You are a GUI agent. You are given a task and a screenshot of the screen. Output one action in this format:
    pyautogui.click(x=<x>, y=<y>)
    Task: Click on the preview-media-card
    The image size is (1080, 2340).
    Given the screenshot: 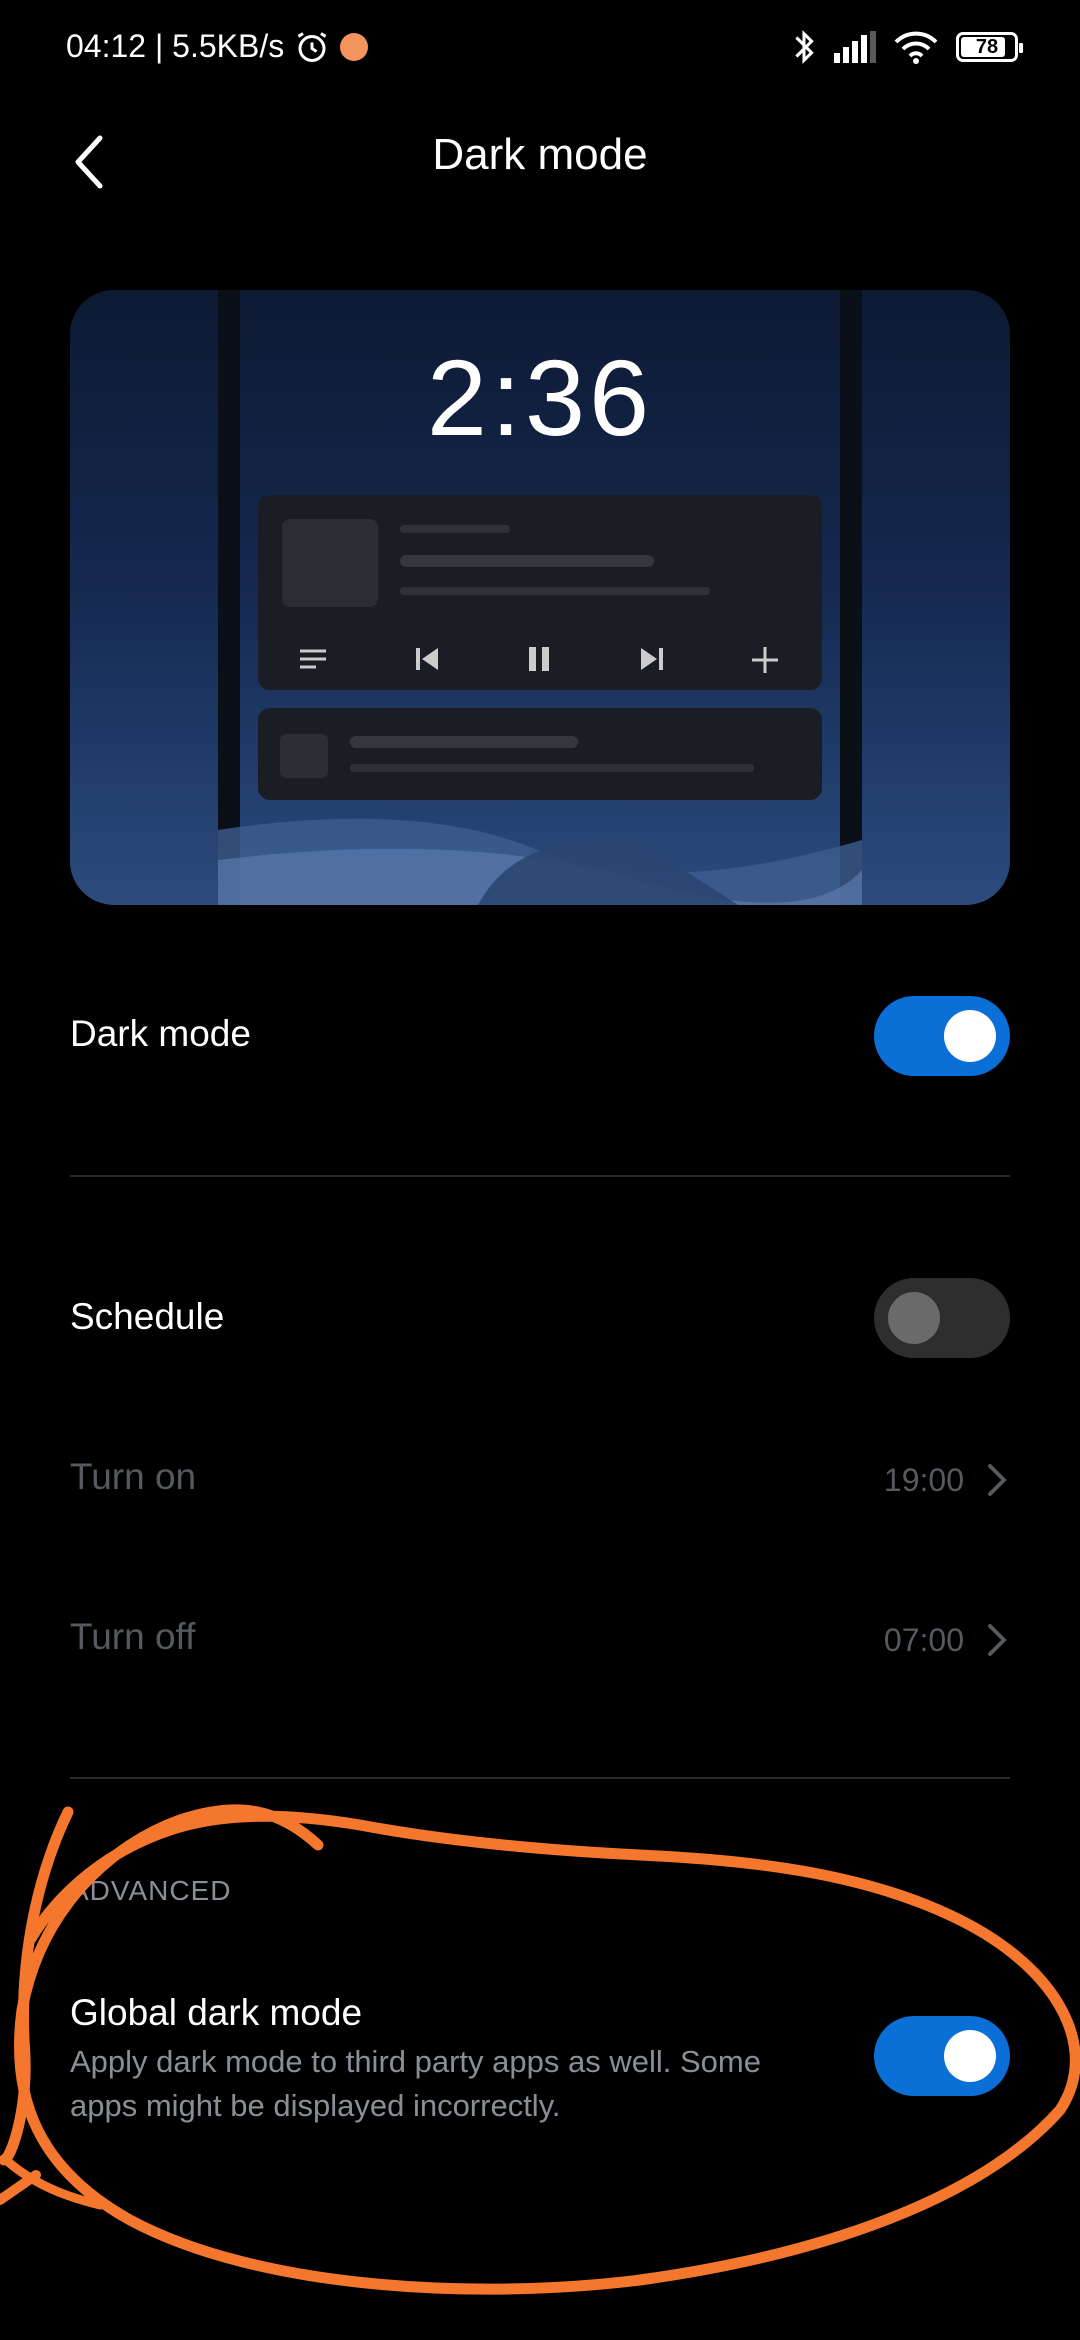 What is the action you would take?
    pyautogui.click(x=540, y=592)
    